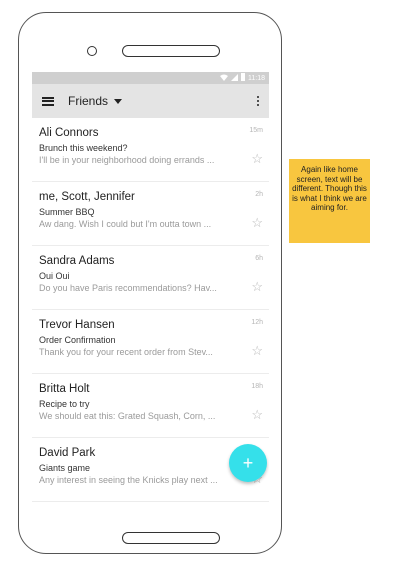 The width and height of the screenshot is (409, 577). I want to click on status-bar: 11:18, so click(150, 78).